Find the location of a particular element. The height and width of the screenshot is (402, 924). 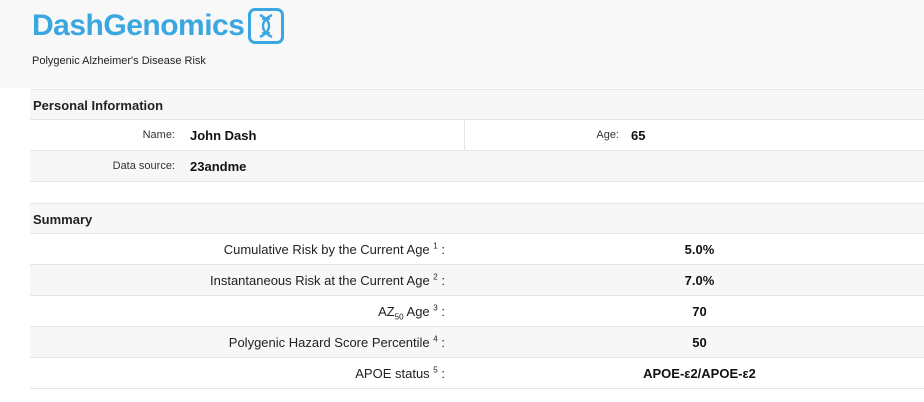

personal-row-name-age: Name: John Dash Age: 65 is located at coordinates (477, 135).